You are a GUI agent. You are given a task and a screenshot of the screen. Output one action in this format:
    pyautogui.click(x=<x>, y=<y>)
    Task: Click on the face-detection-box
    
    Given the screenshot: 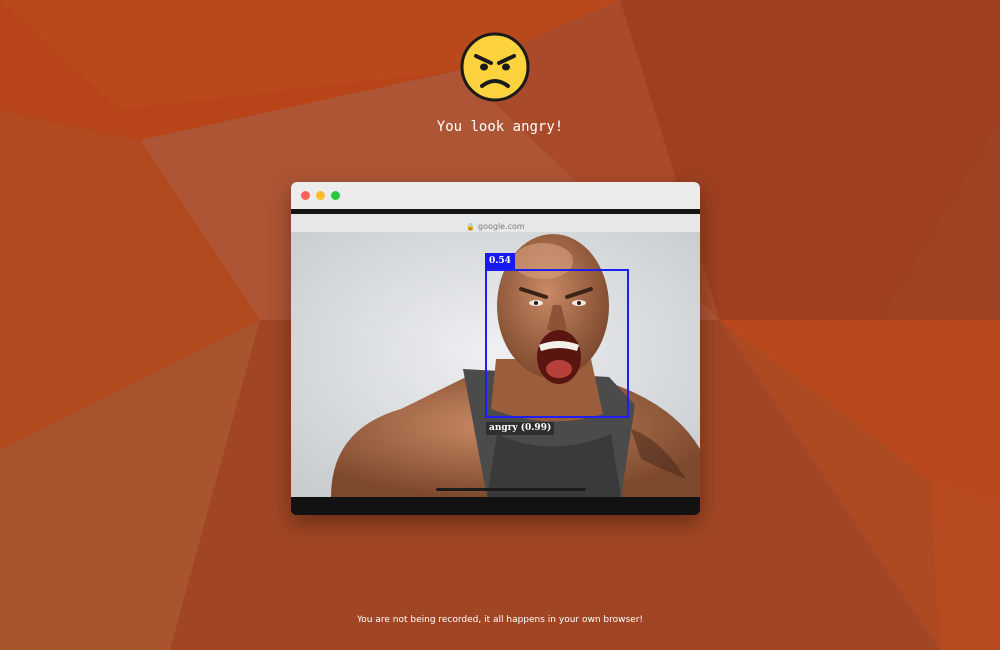 What is the action you would take?
    pyautogui.click(x=557, y=343)
    